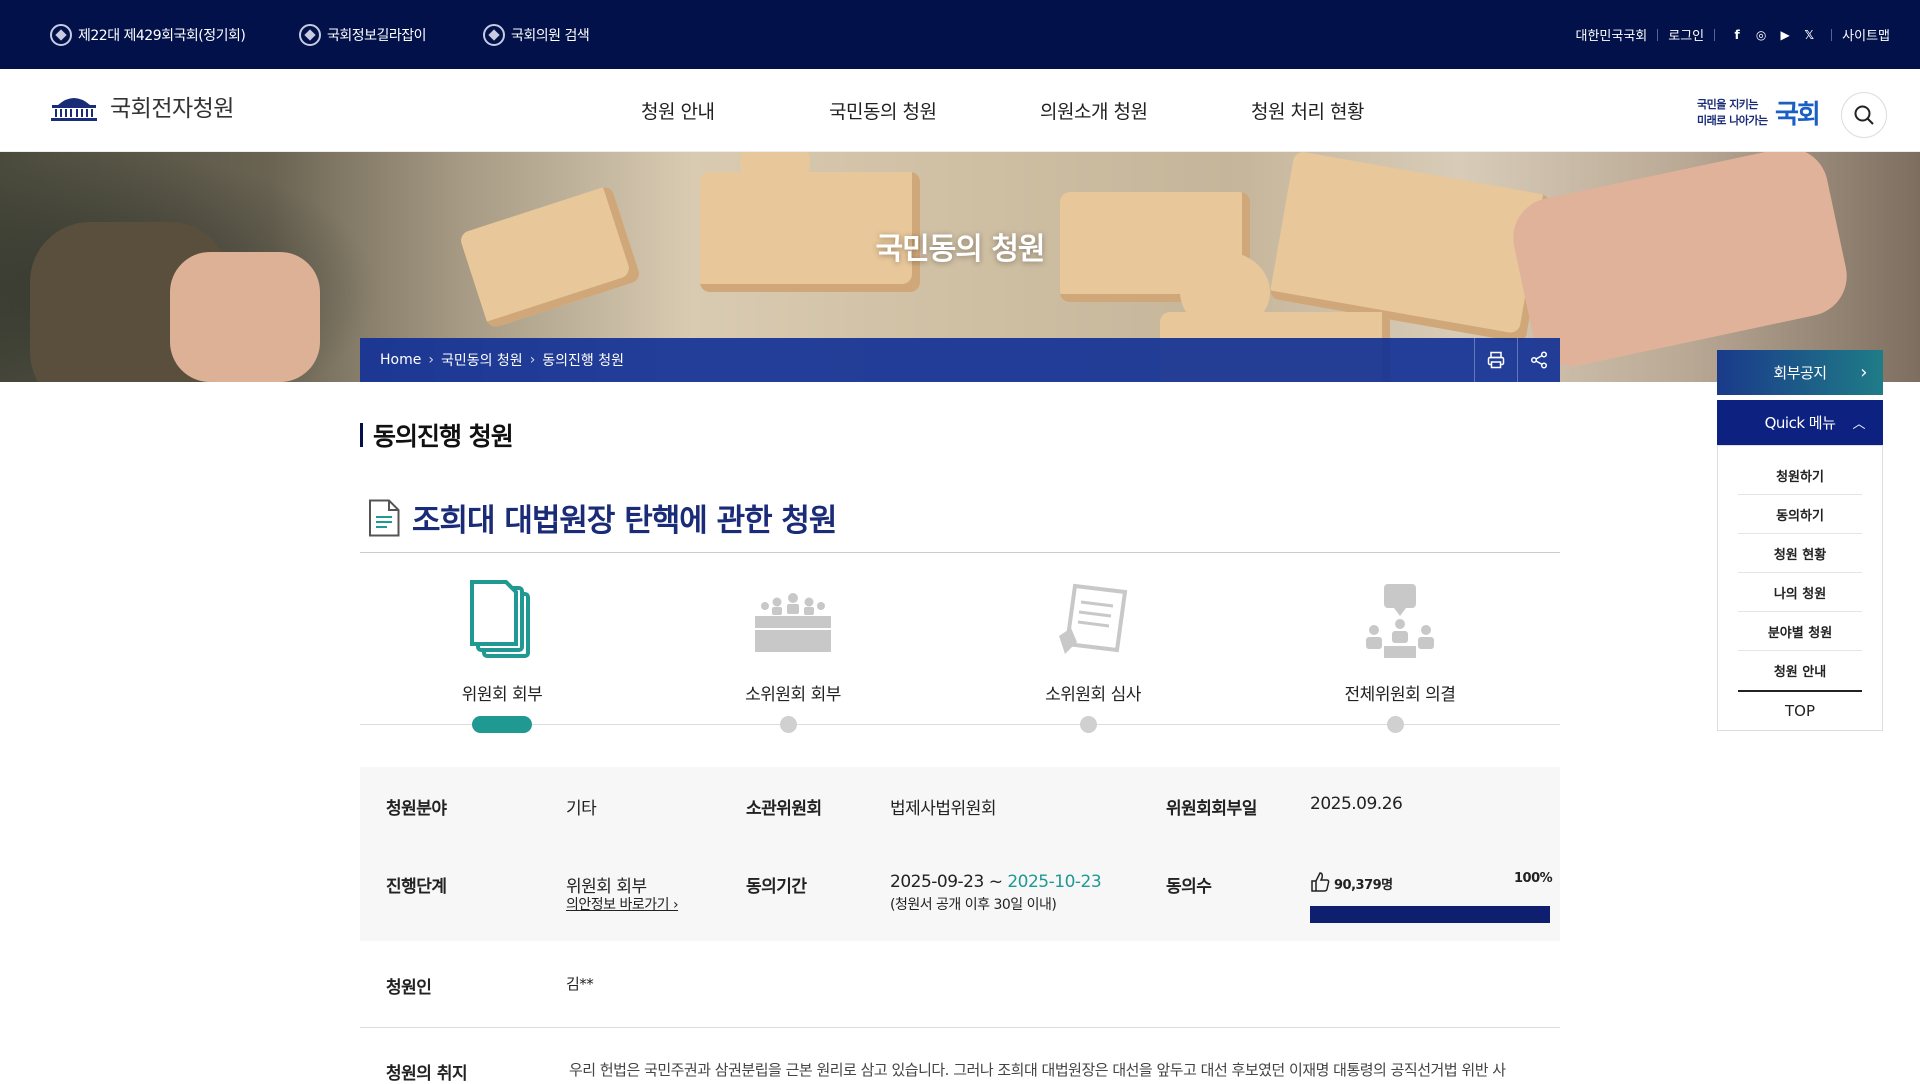  What do you see at coordinates (400, 360) in the screenshot?
I see `breadcrumb-home: Home` at bounding box center [400, 360].